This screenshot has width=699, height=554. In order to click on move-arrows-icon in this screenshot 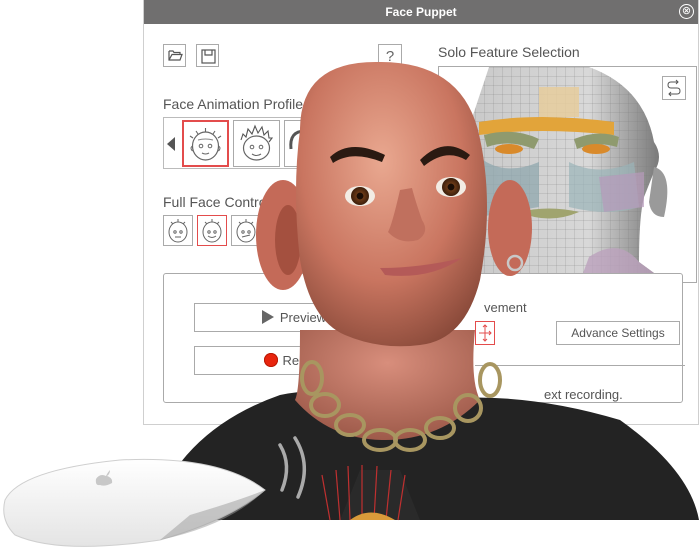, I will do `click(485, 333)`.